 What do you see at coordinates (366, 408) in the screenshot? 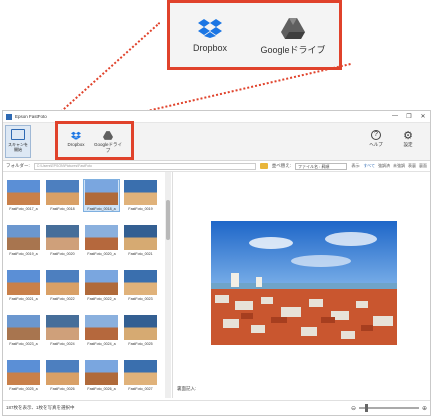
I see `zoom-slider-thumb` at bounding box center [366, 408].